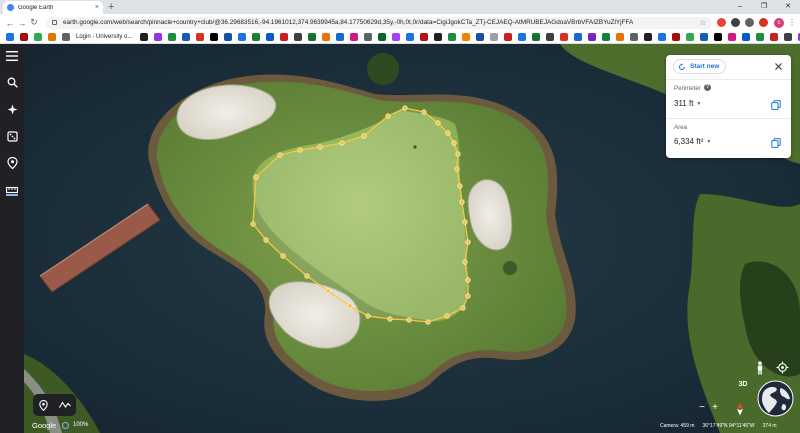 This screenshot has width=800, height=433. What do you see at coordinates (702, 408) in the screenshot?
I see `zoom-out-button: −` at bounding box center [702, 408].